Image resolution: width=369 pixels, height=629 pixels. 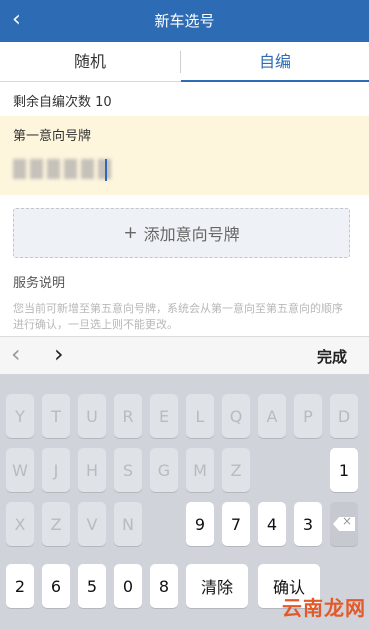 I want to click on watermark-logo: 云南龙网, so click(x=324, y=608).